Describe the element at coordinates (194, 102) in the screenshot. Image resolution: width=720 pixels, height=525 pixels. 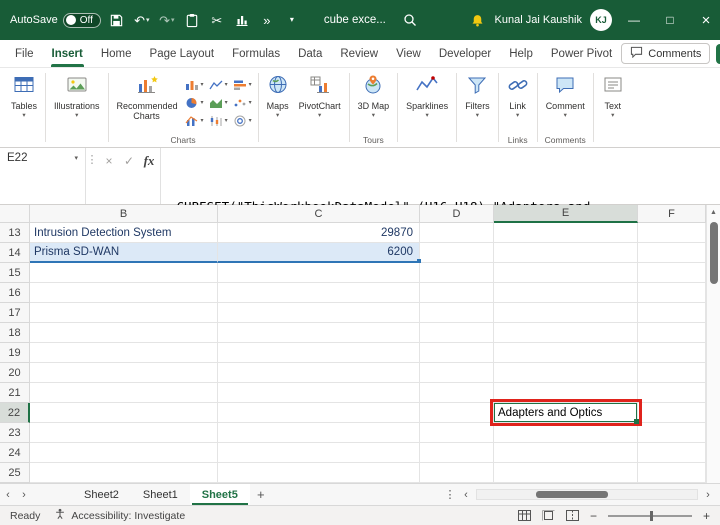
I see `pie-chart-button: ▾` at that location.